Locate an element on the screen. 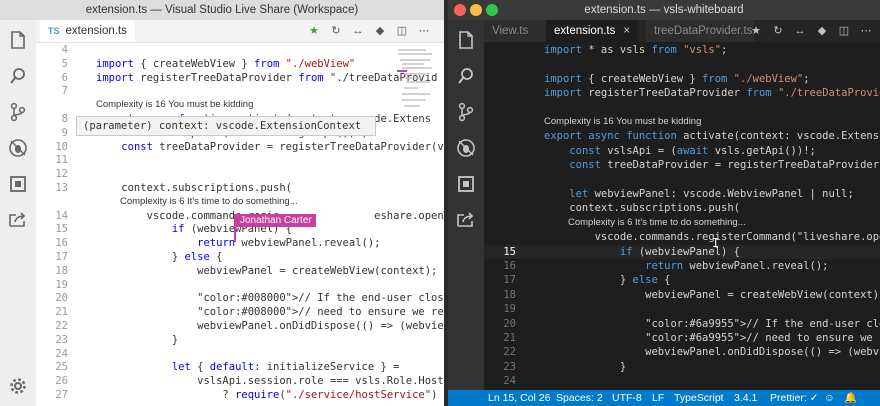 The height and width of the screenshot is (406, 880). code-text: webviewPanel = createWebView(context); is located at coordinates (712, 294).